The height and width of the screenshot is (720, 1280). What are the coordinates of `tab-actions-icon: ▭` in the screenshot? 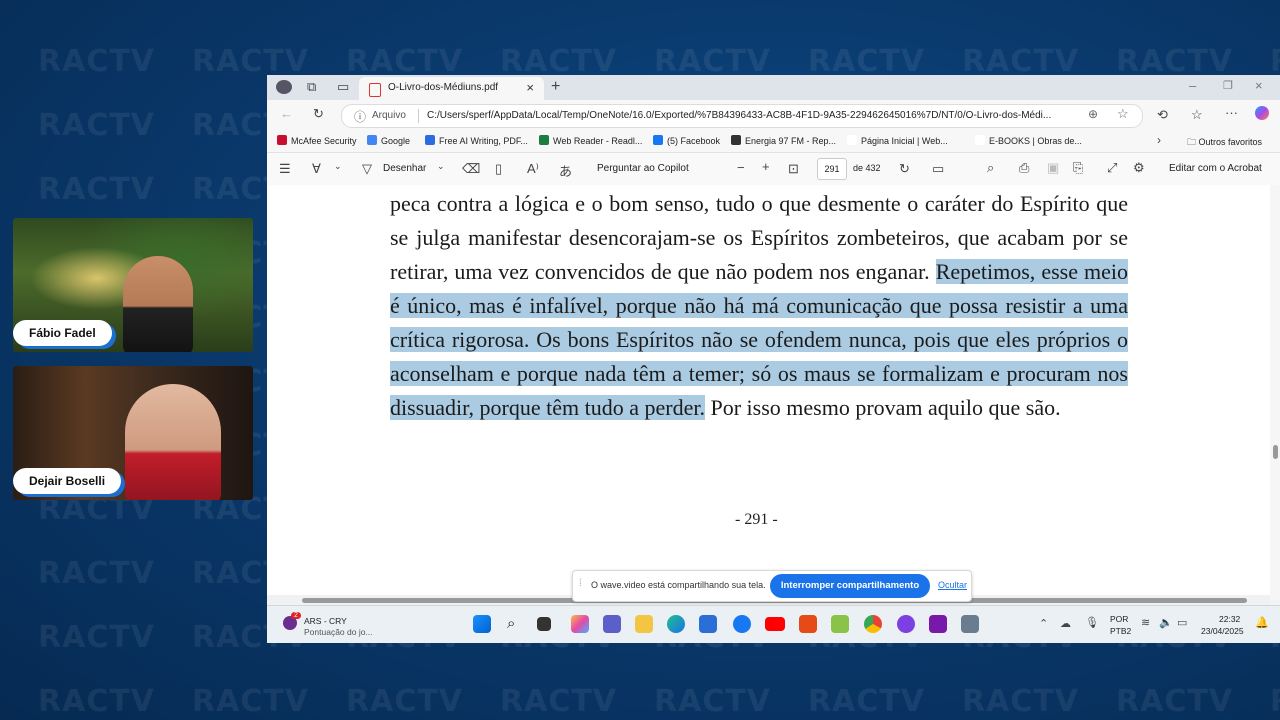 It's located at (343, 87).